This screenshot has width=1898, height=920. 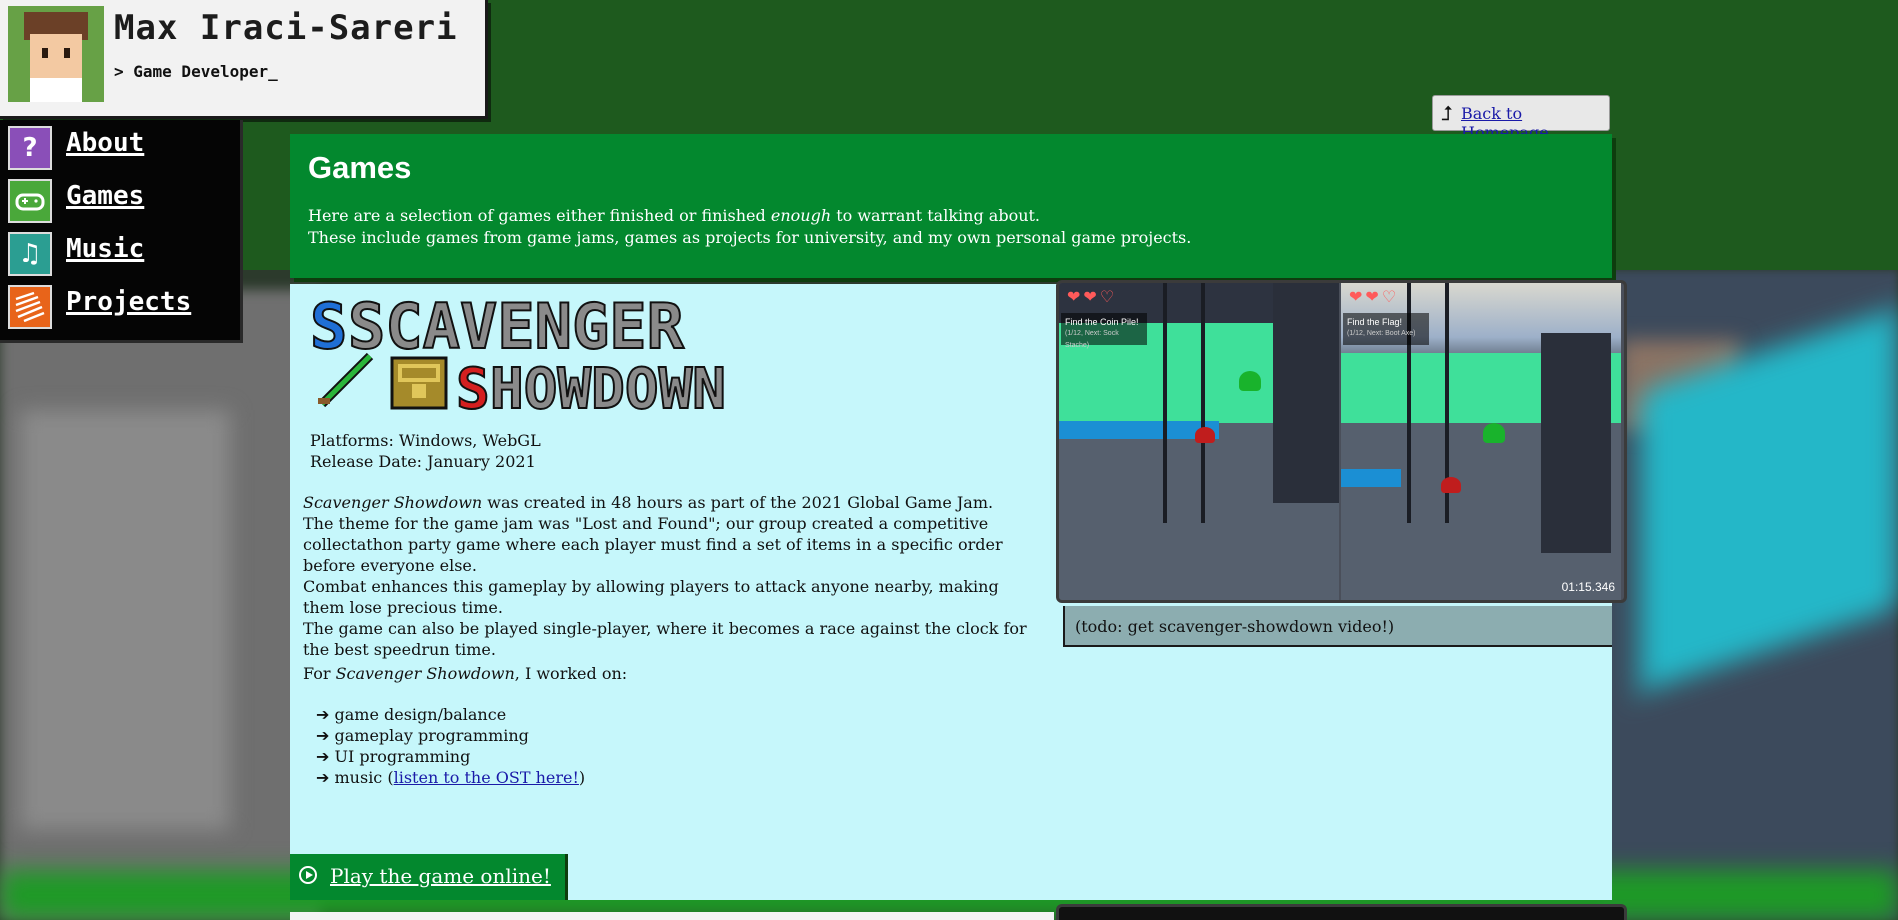 What do you see at coordinates (308, 875) in the screenshot?
I see `play-circle-icon` at bounding box center [308, 875].